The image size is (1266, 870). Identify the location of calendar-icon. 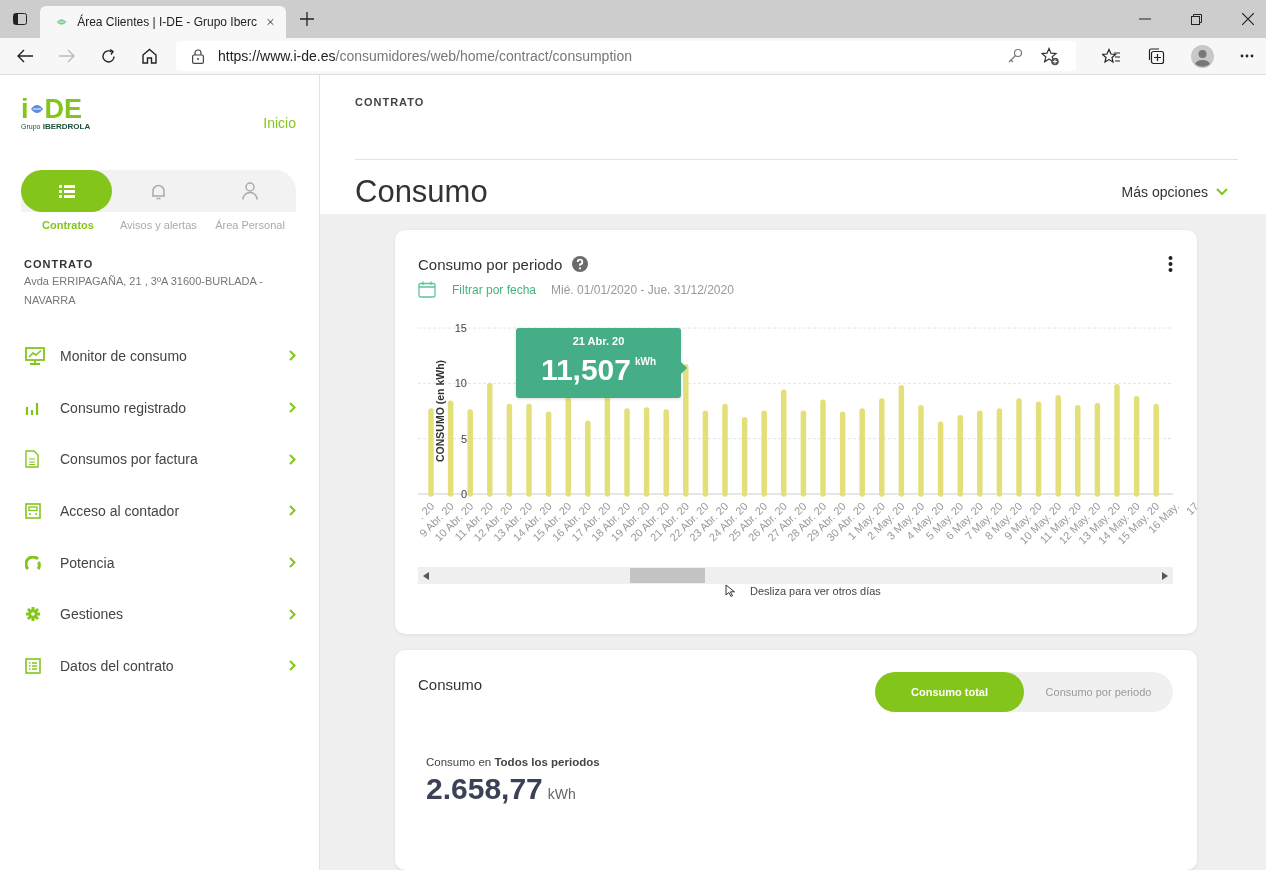
(427, 289).